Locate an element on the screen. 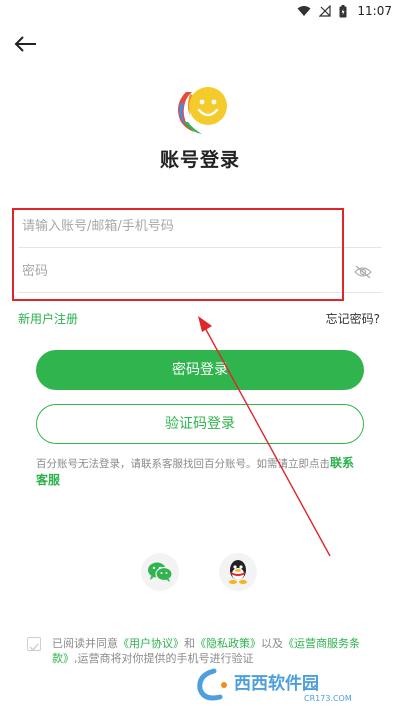 The image size is (400, 711). back-button is located at coordinates (26, 44).